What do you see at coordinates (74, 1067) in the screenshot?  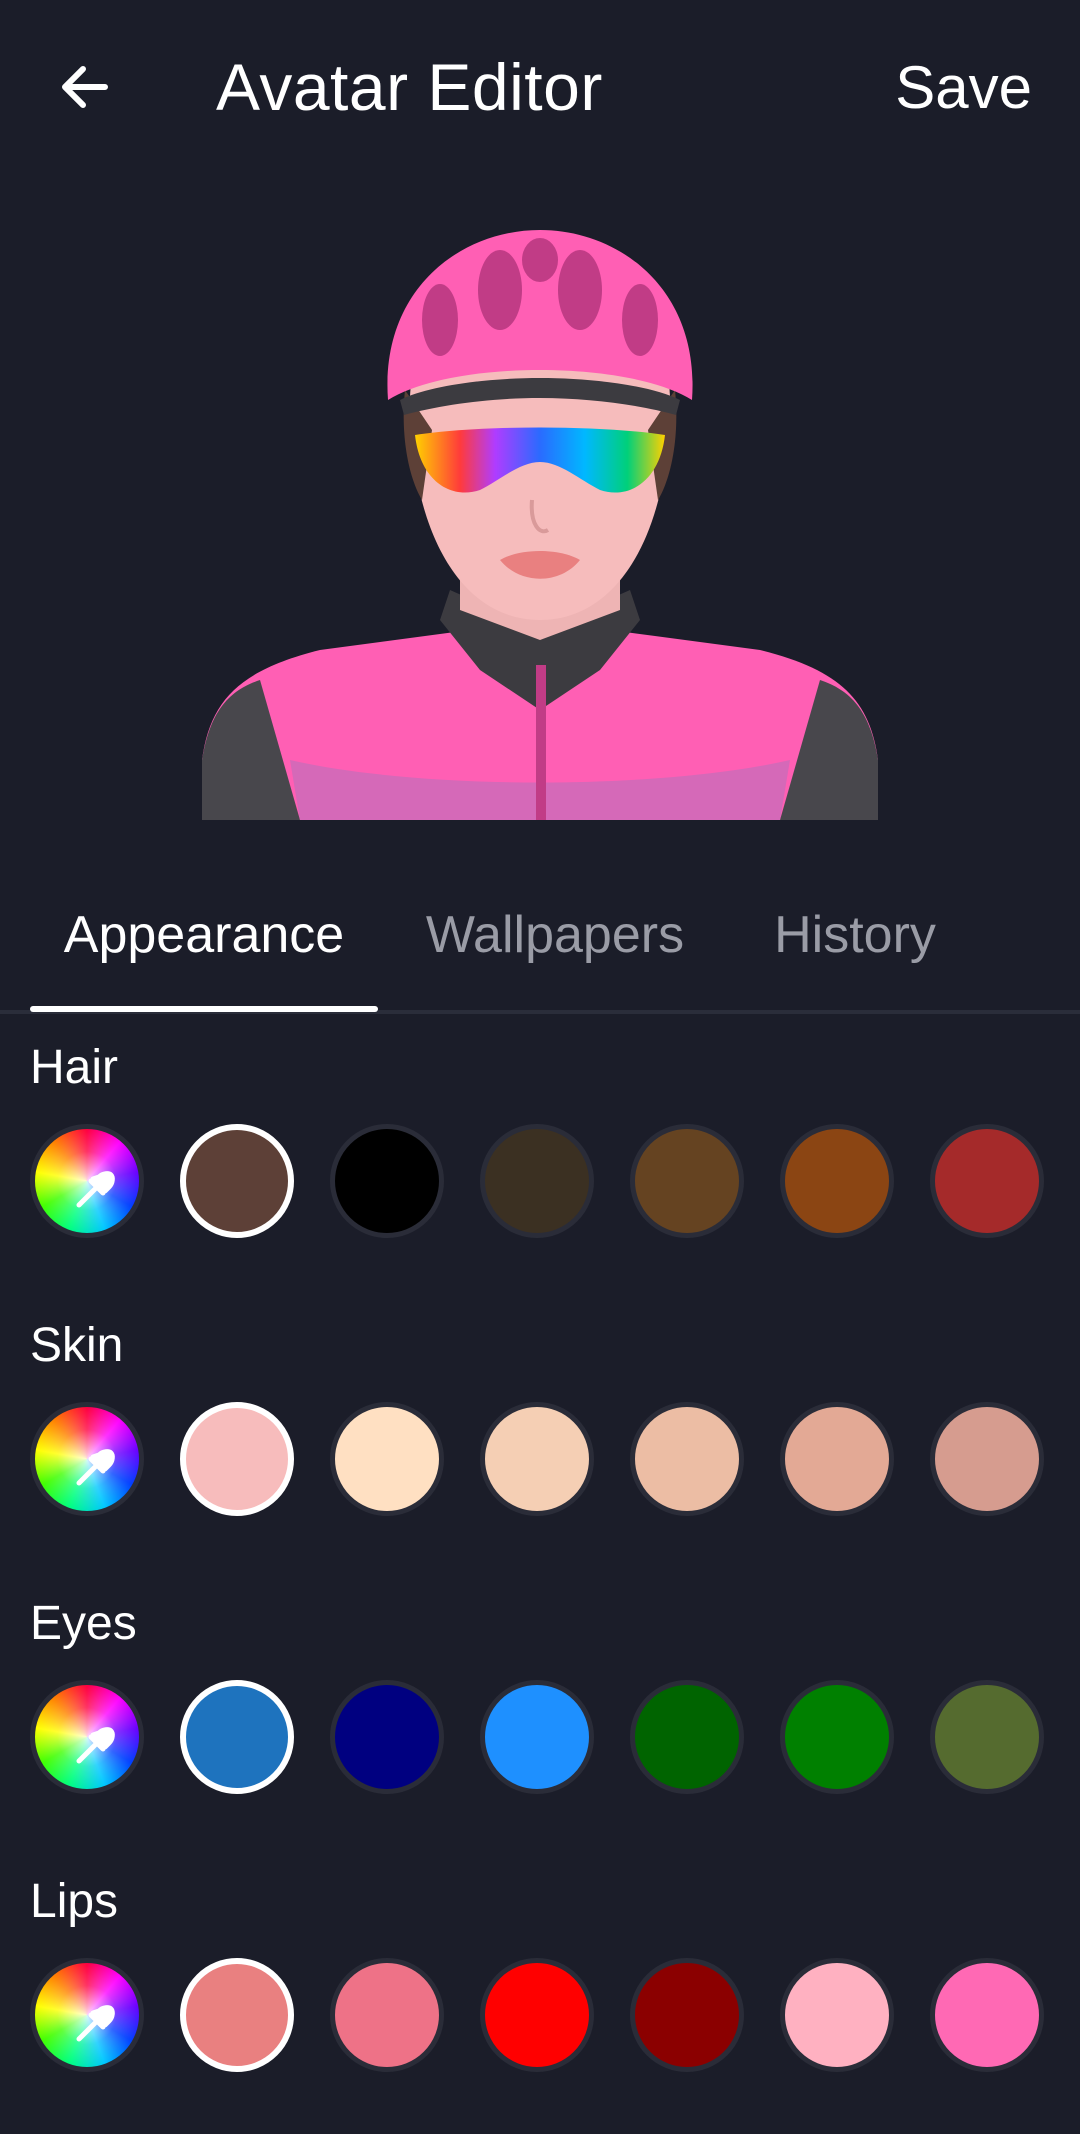 I see `section-label: Hair` at bounding box center [74, 1067].